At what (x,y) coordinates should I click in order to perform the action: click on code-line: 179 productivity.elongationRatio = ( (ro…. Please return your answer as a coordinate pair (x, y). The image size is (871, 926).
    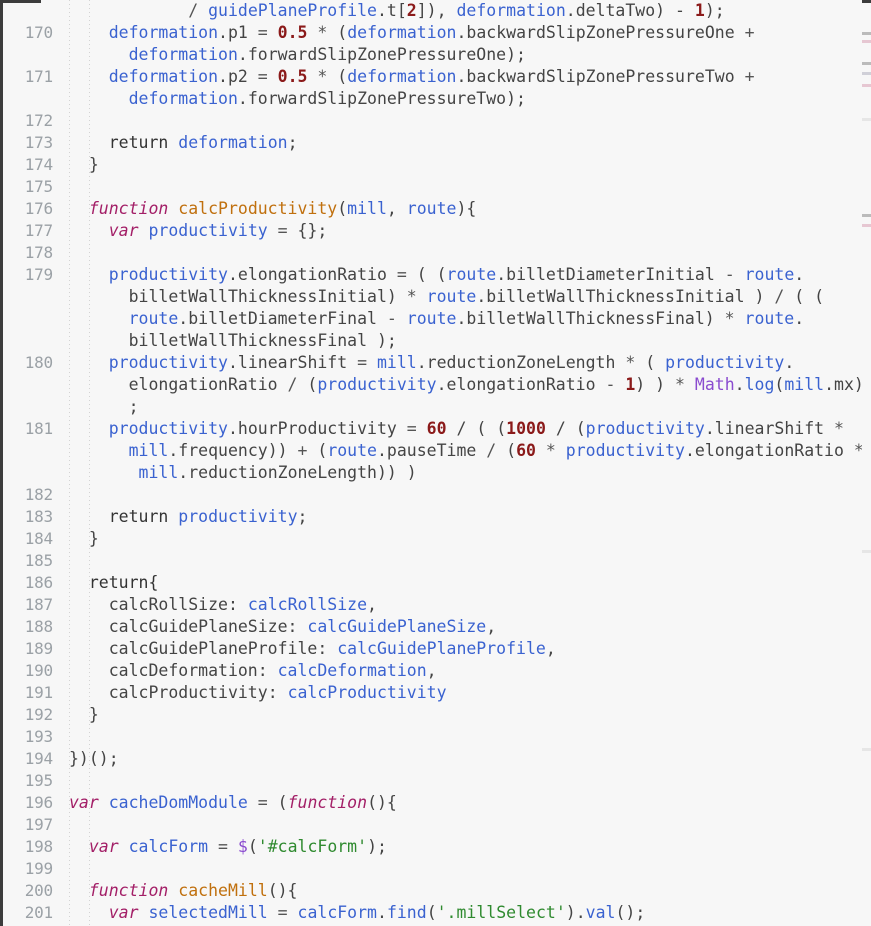
    Looking at the image, I should click on (437, 308).